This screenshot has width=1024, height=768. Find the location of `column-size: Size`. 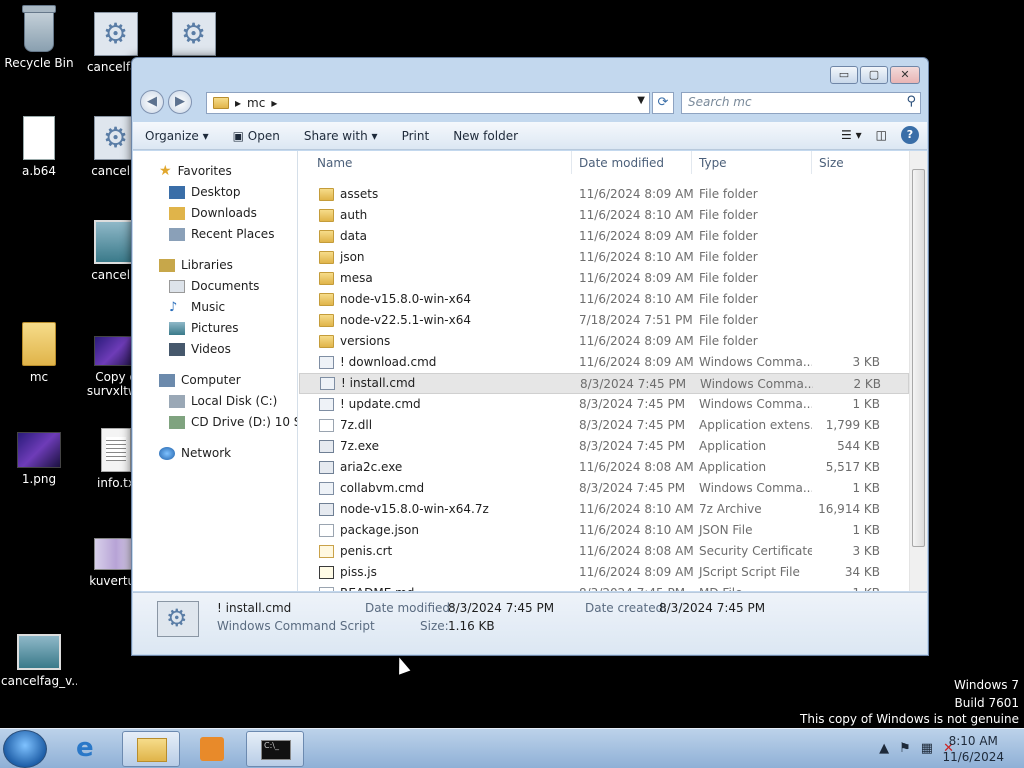

column-size: Size is located at coordinates (852, 162).